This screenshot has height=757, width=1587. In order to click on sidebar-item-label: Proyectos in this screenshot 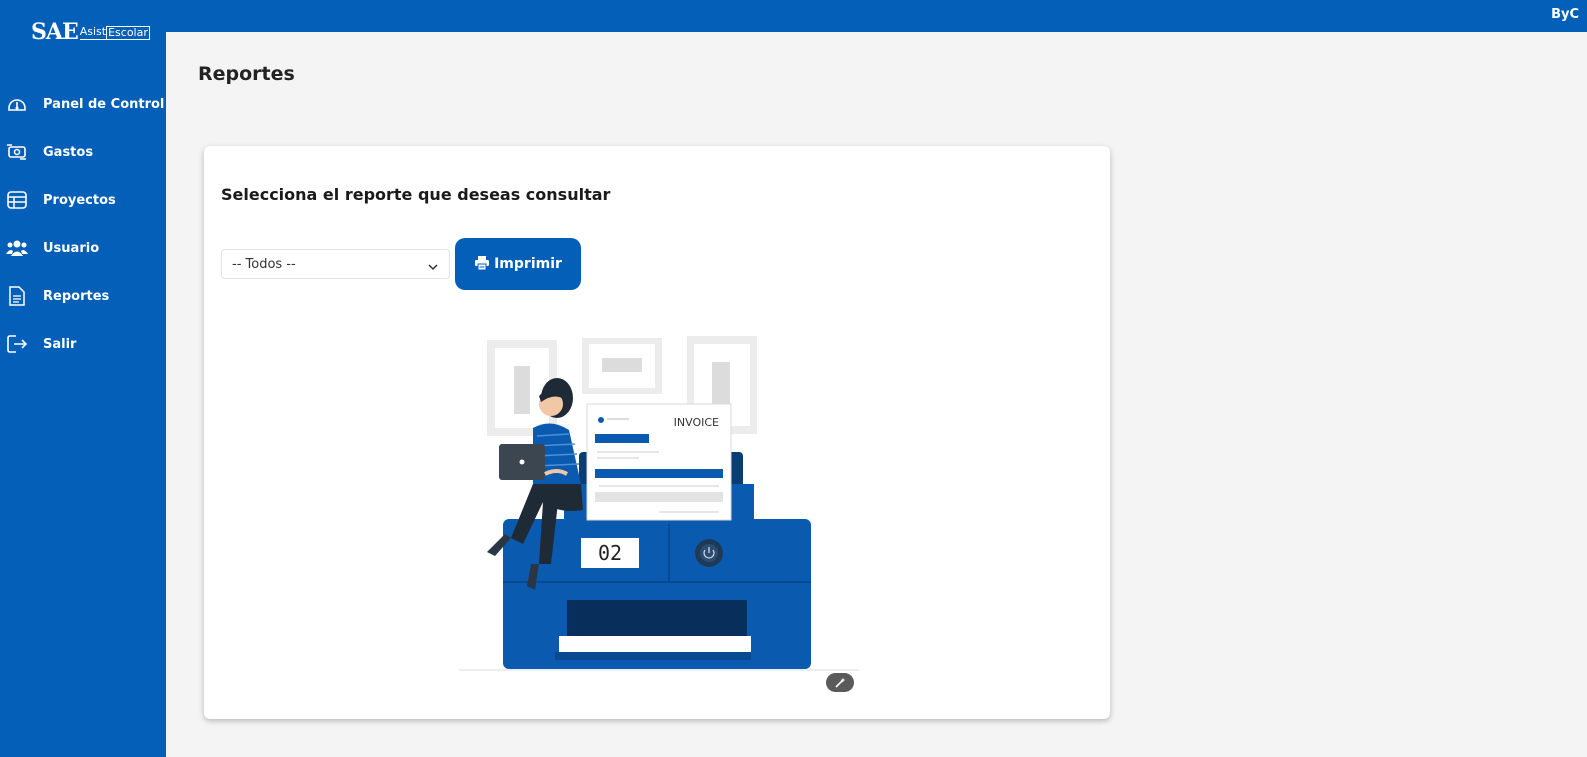, I will do `click(79, 200)`.